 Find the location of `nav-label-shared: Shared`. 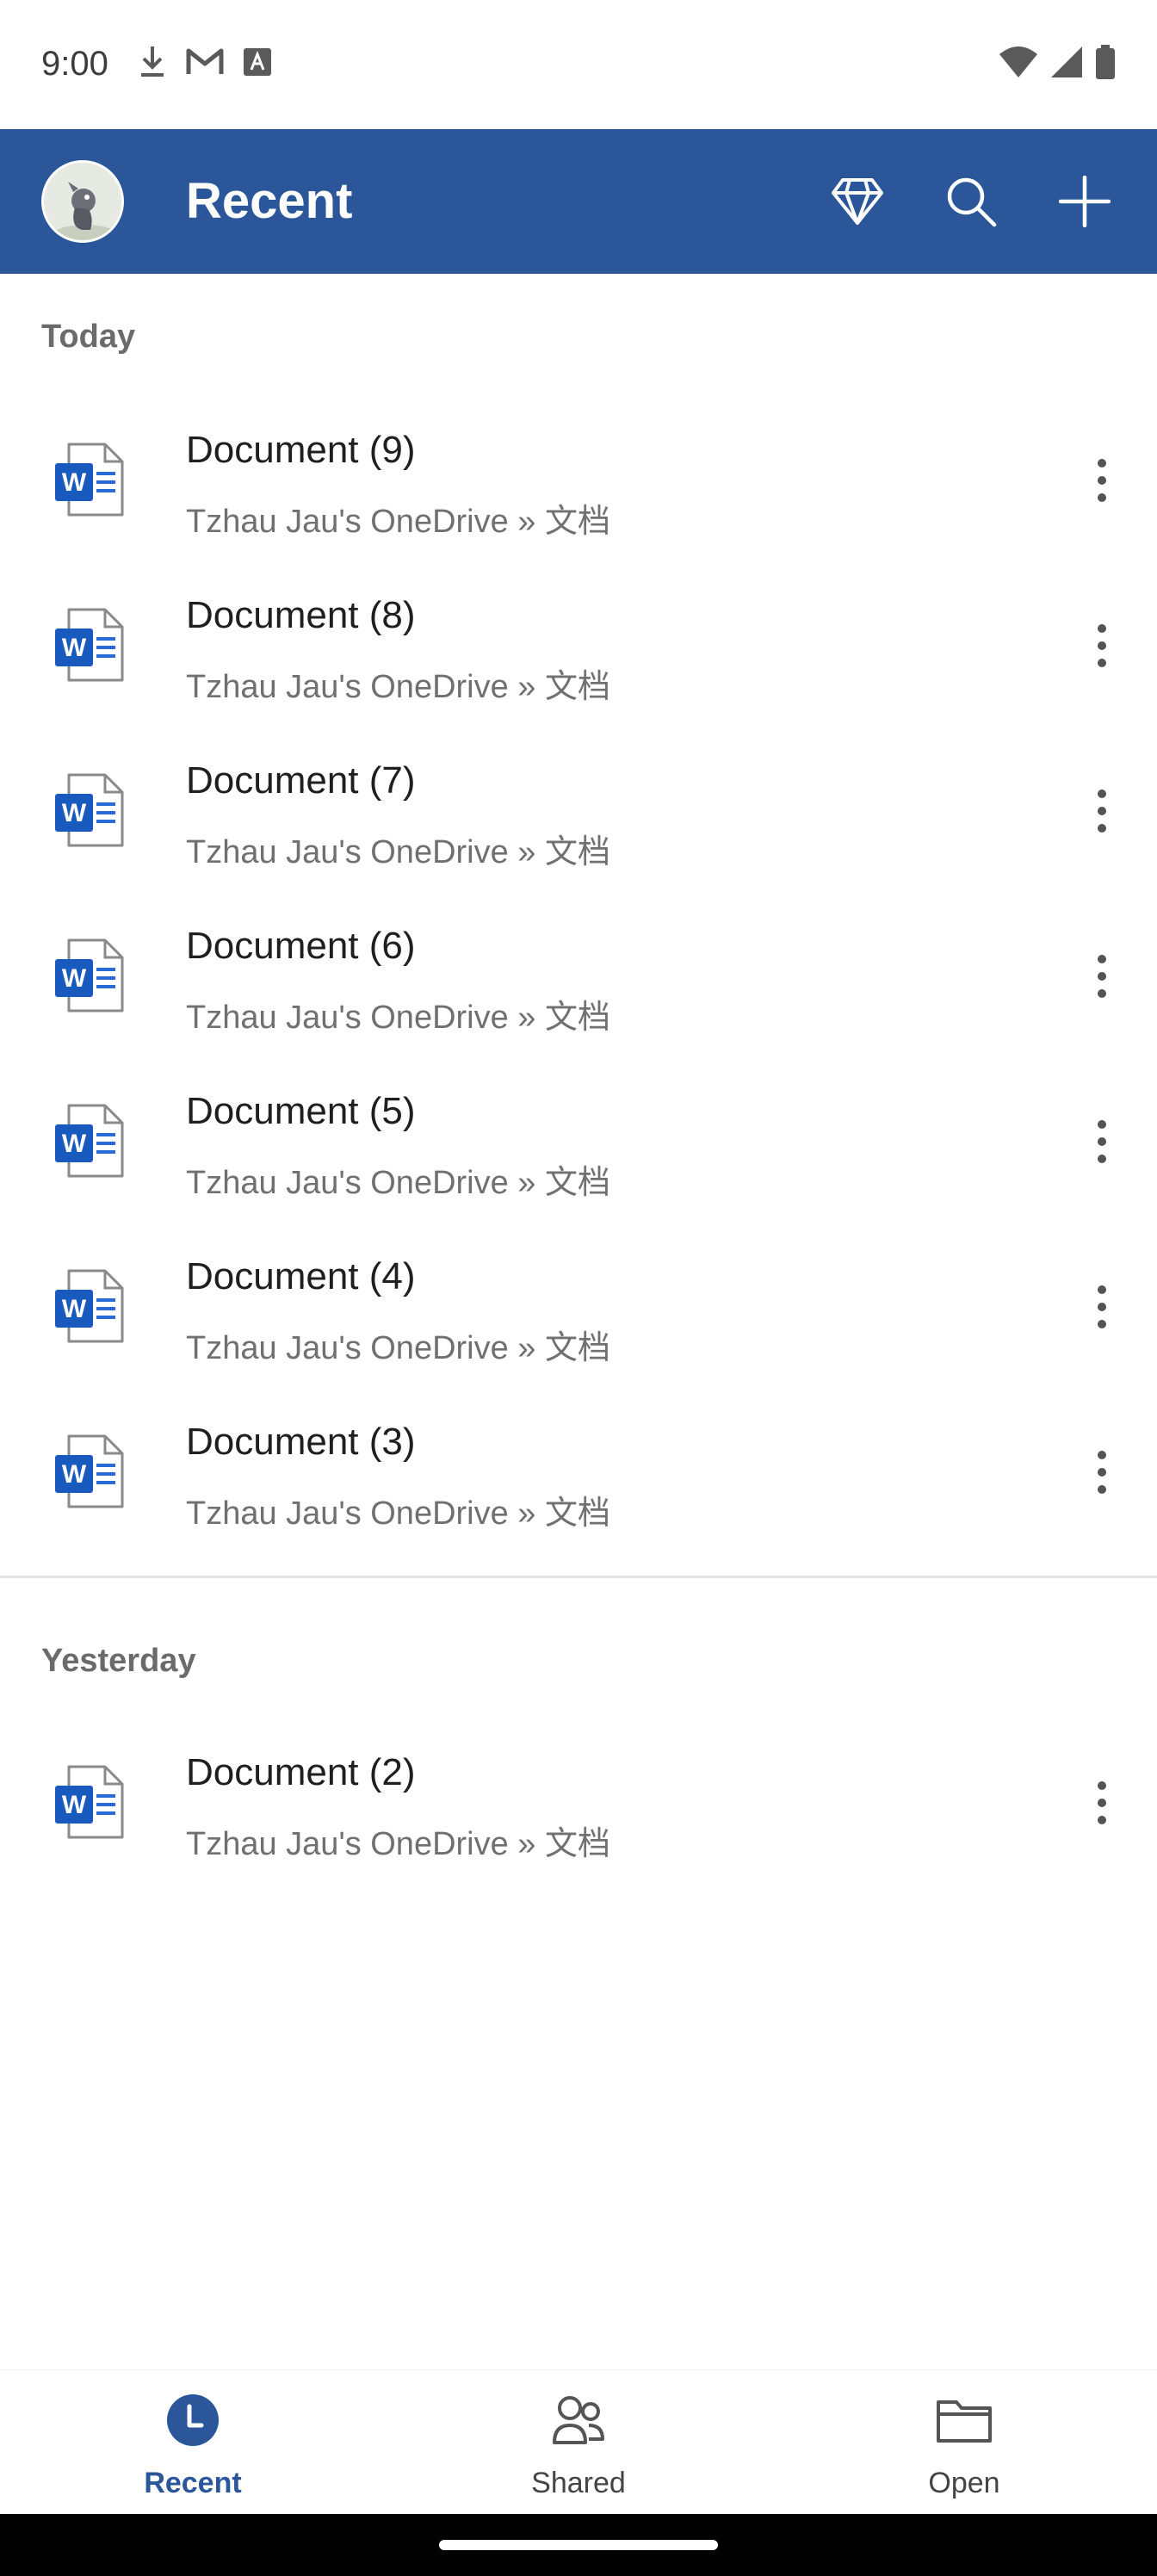

nav-label-shared: Shared is located at coordinates (579, 2483).